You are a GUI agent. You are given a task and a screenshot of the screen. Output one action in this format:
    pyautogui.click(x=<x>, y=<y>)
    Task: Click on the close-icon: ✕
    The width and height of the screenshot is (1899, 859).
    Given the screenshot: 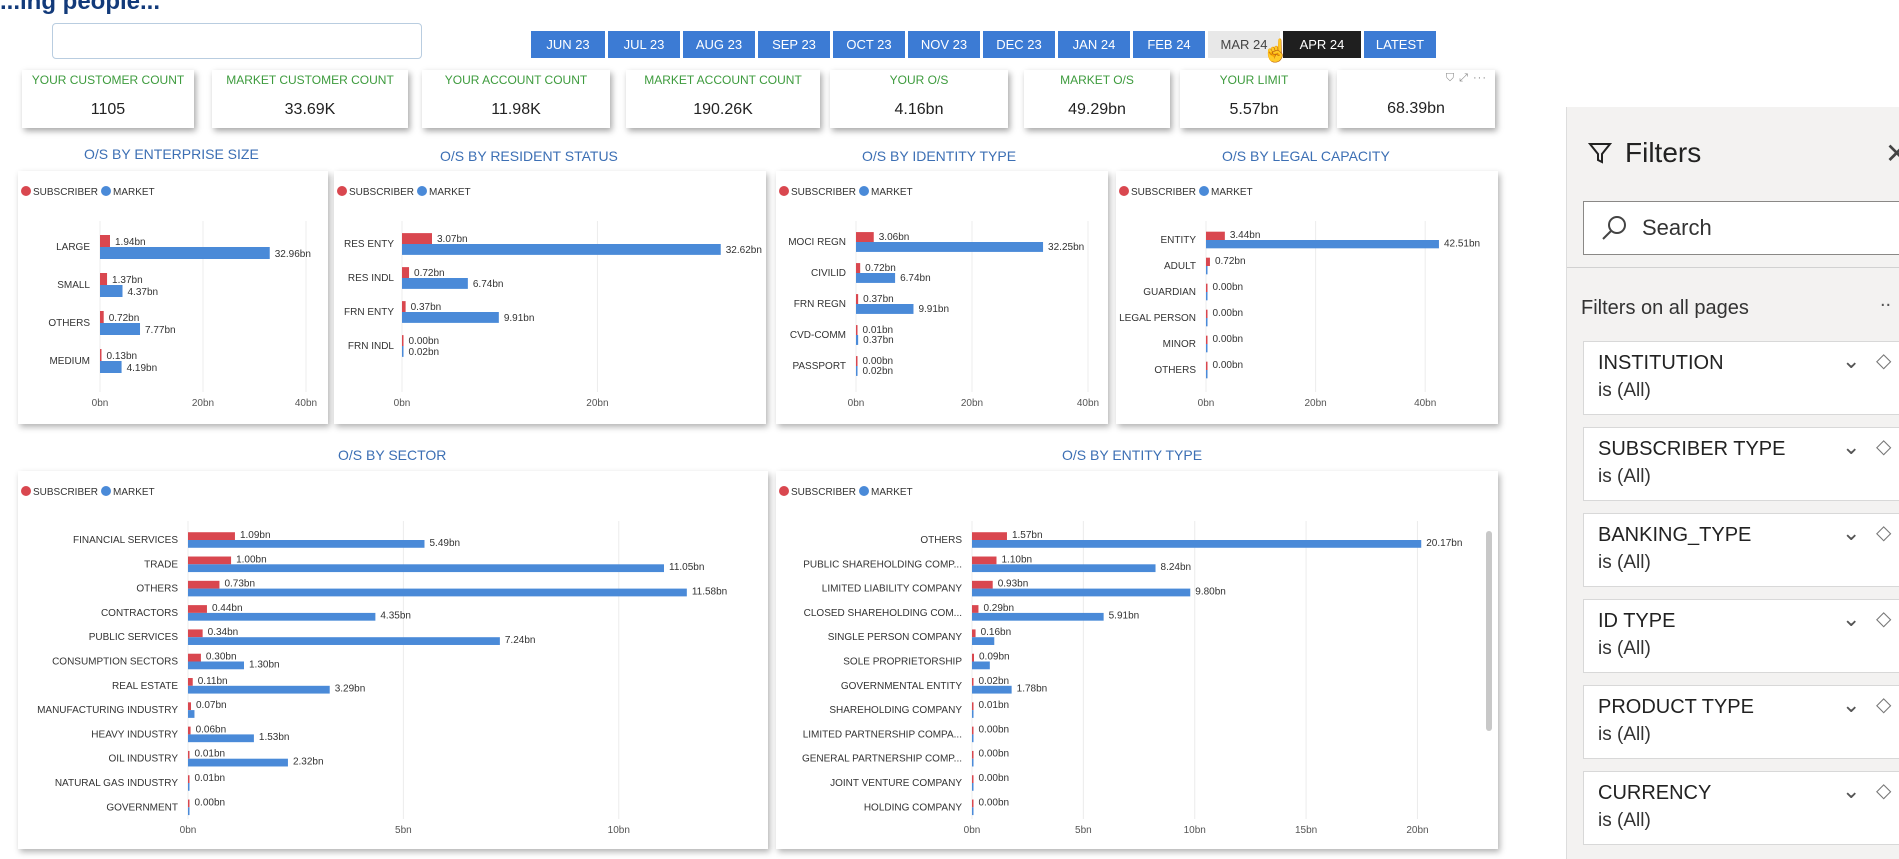 What is the action you would take?
    pyautogui.click(x=1892, y=153)
    